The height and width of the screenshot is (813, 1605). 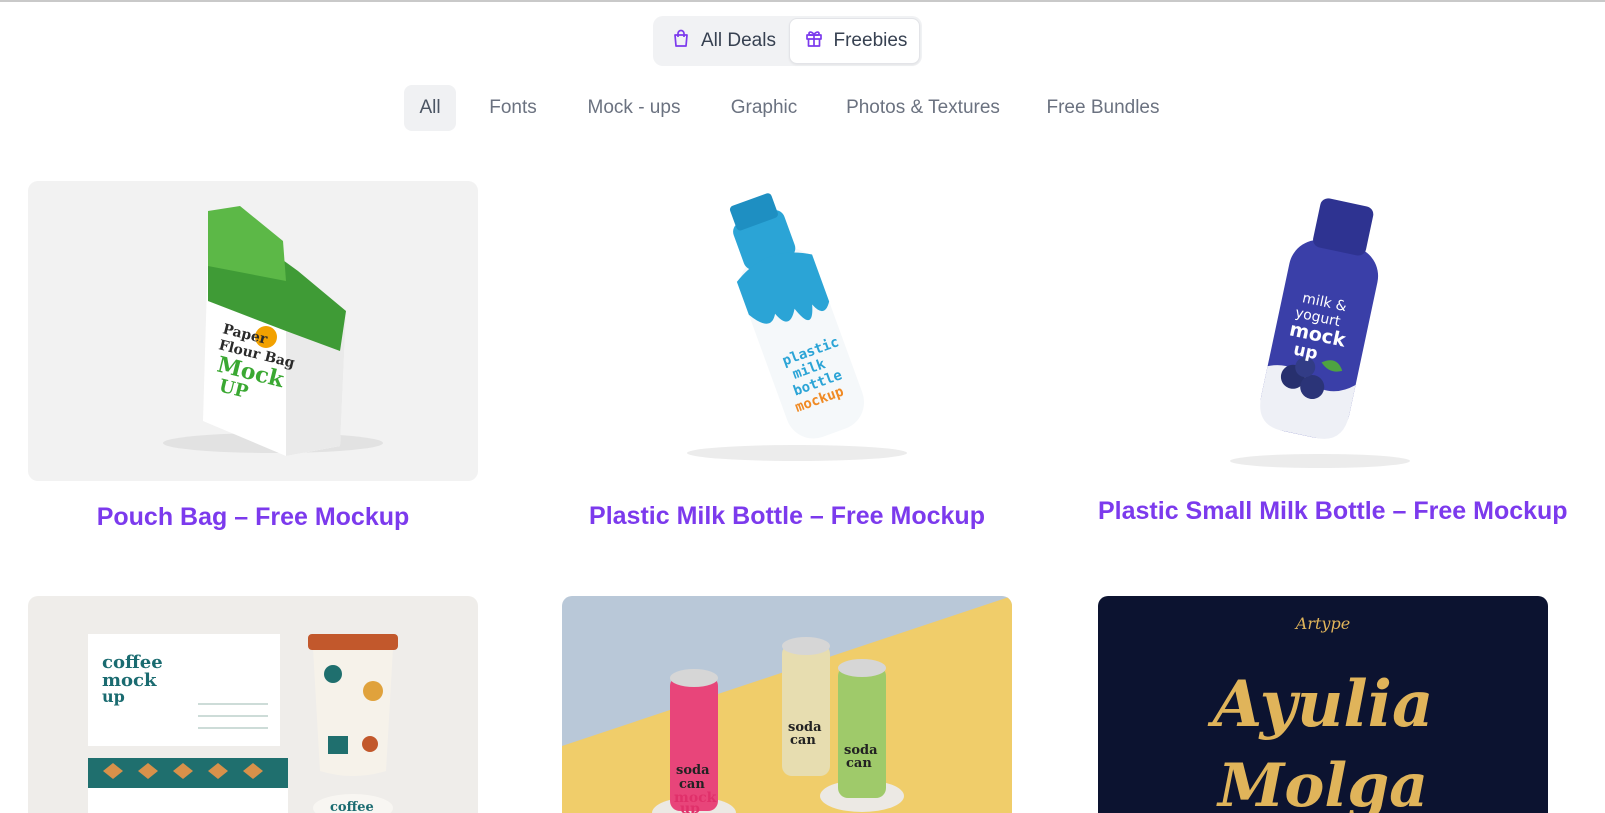 I want to click on freebies-button: Freebies, so click(x=854, y=41).